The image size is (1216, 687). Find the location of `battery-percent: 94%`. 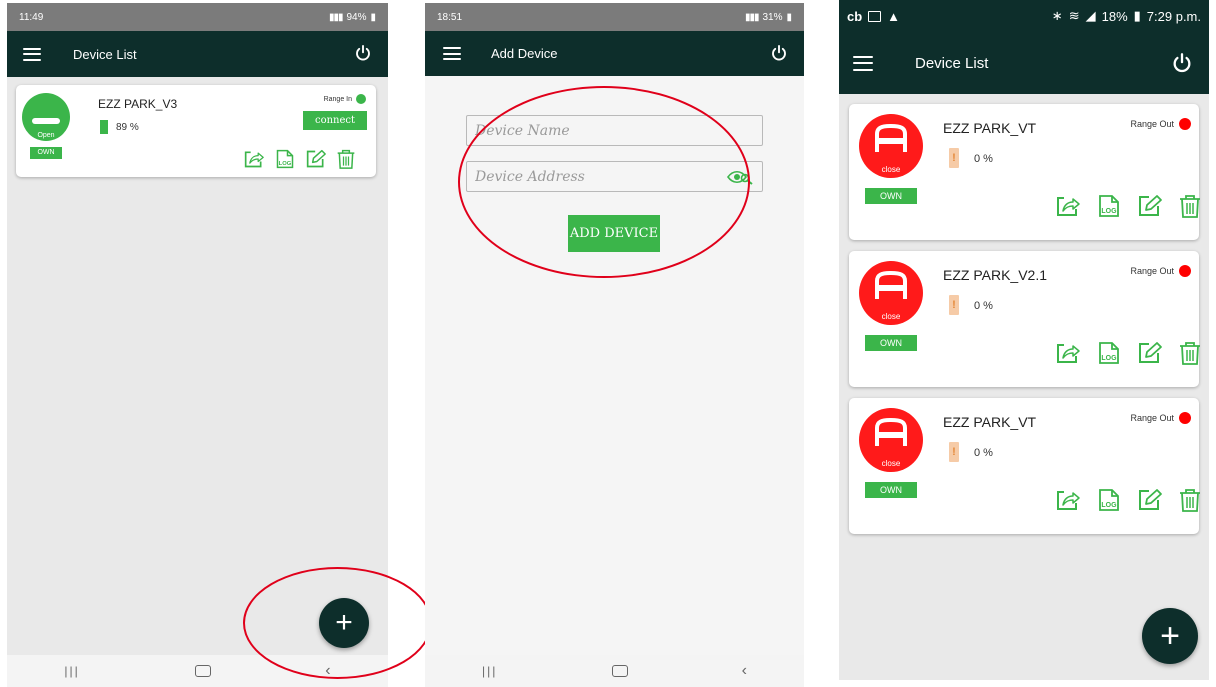

battery-percent: 94% is located at coordinates (356, 17).